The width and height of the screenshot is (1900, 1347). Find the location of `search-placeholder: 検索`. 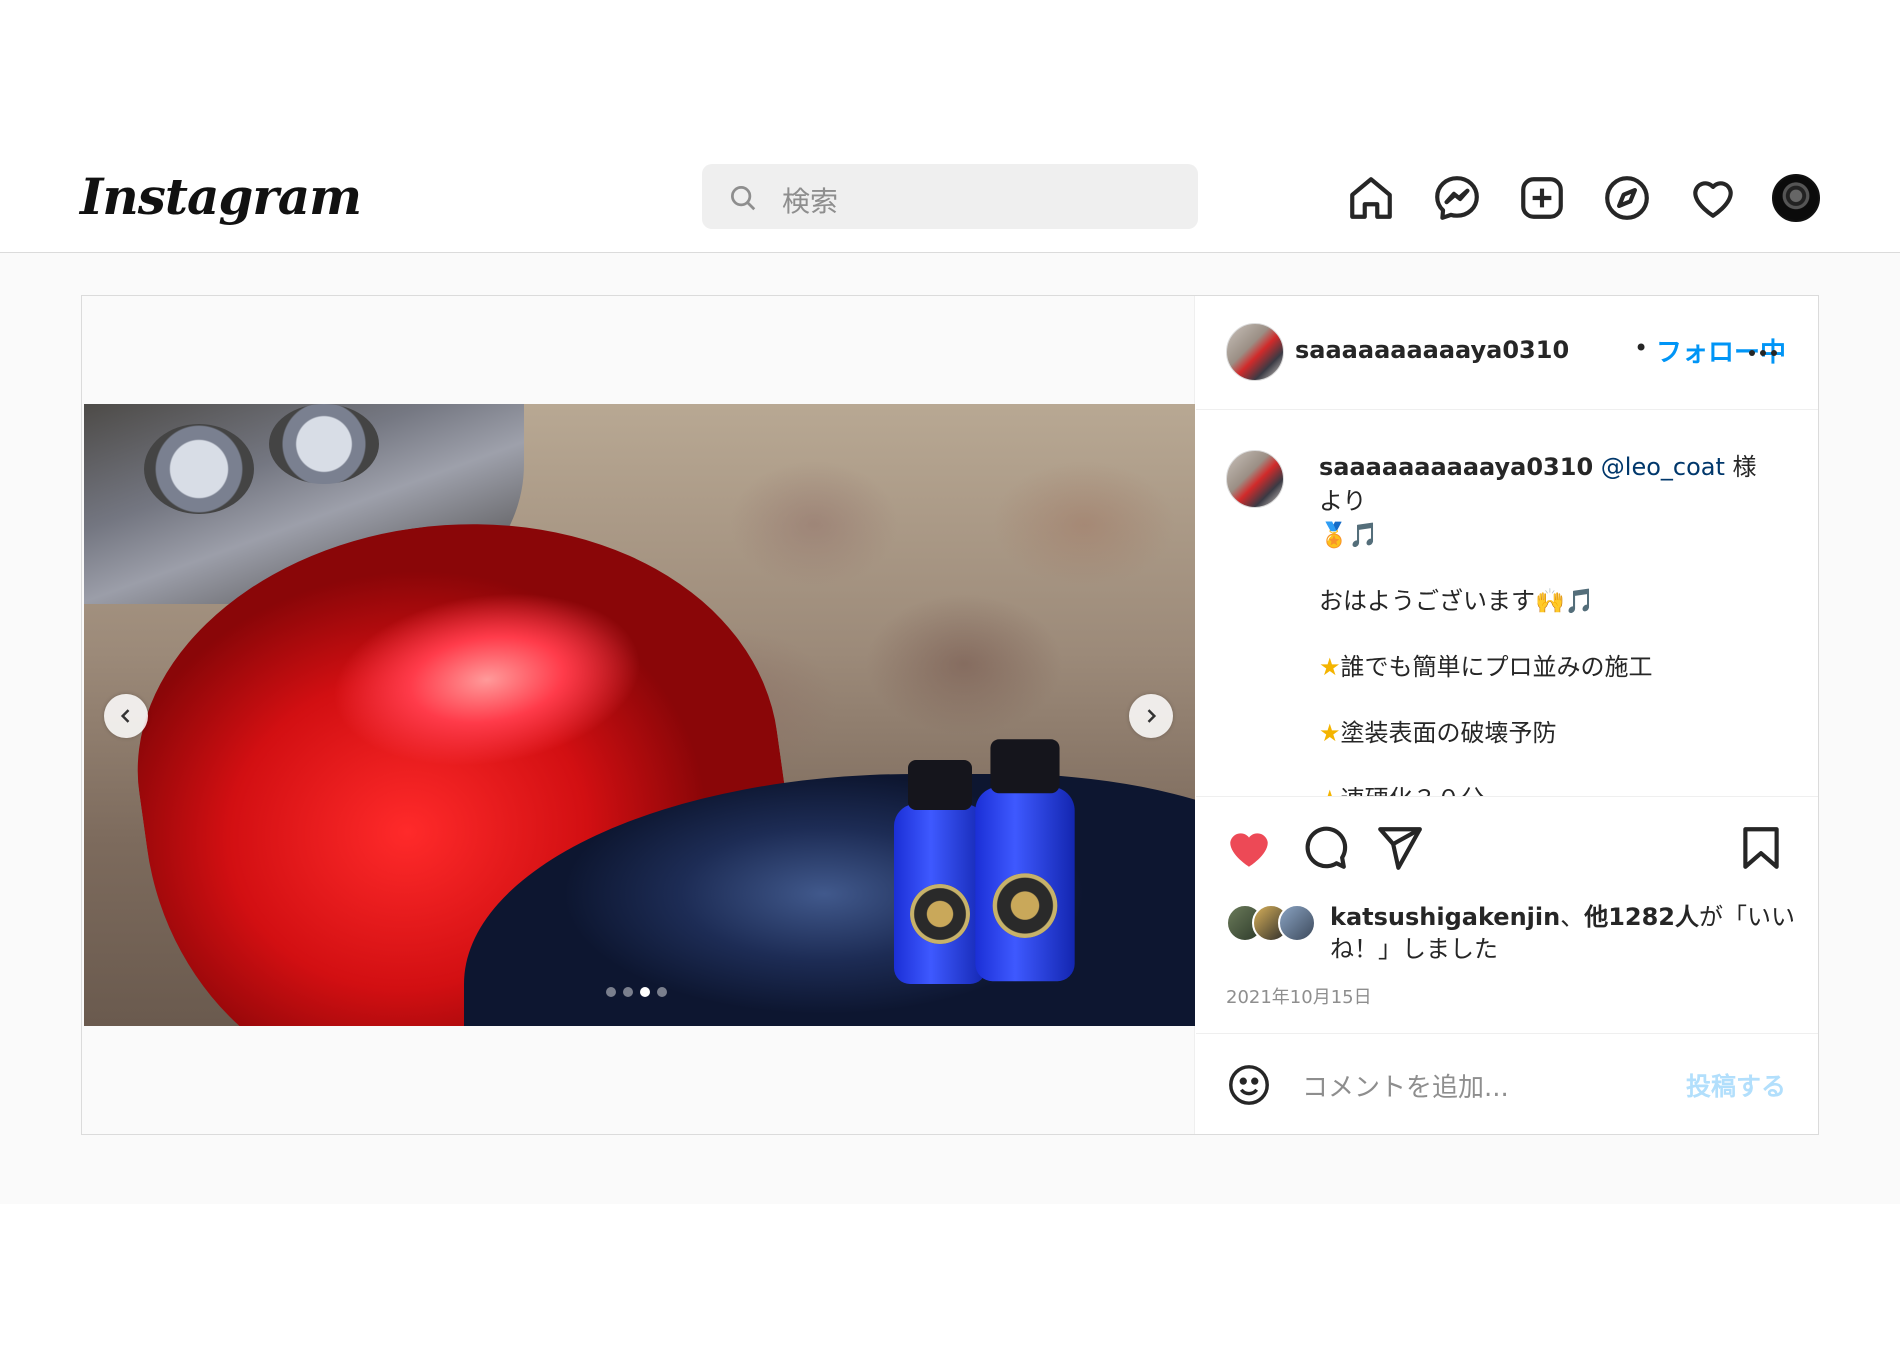

search-placeholder: 検索 is located at coordinates (810, 200).